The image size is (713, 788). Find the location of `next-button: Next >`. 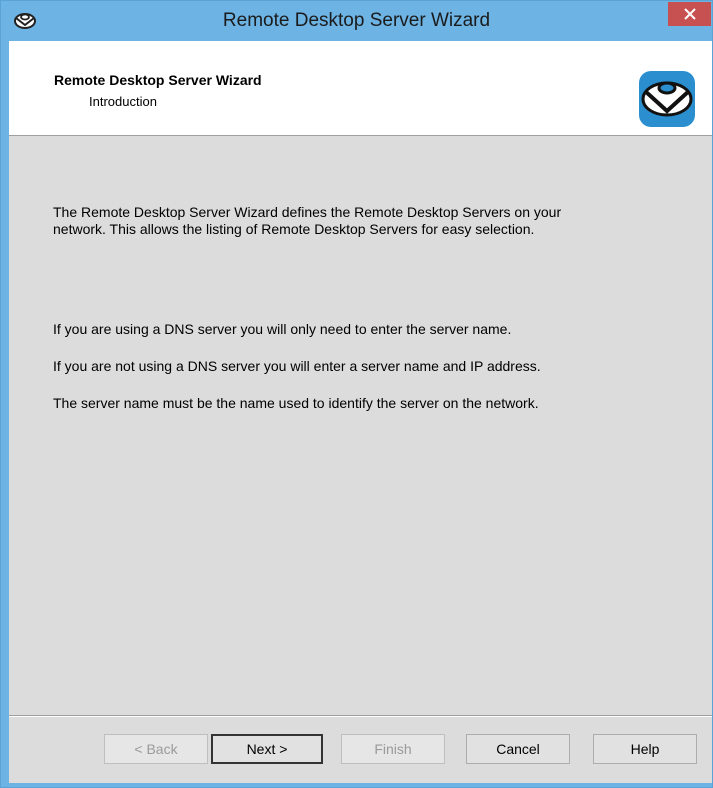

next-button: Next > is located at coordinates (267, 749).